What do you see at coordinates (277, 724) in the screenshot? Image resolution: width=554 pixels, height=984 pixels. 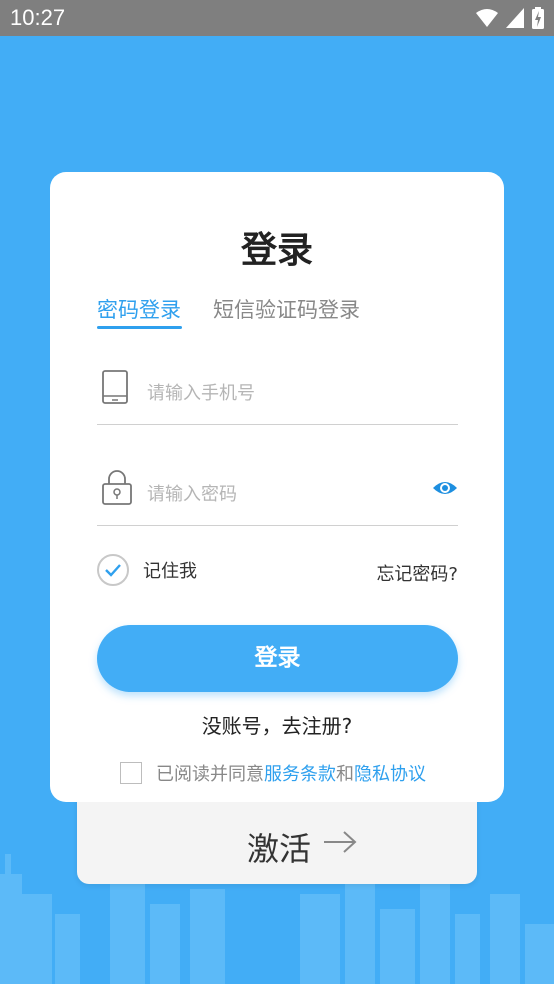 I see `register-link: 没账号，去注册?` at bounding box center [277, 724].